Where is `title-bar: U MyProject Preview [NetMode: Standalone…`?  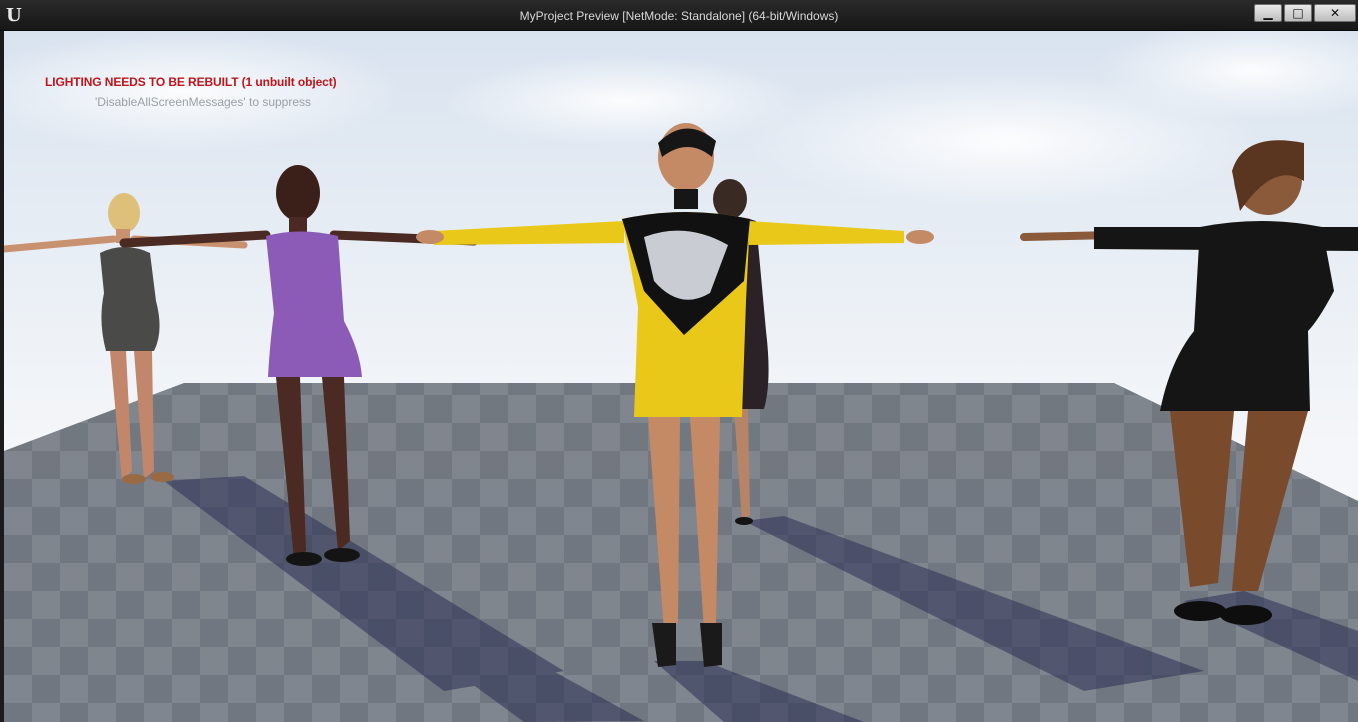
title-bar: U MyProject Preview [NetMode: Standalone… is located at coordinates (679, 15).